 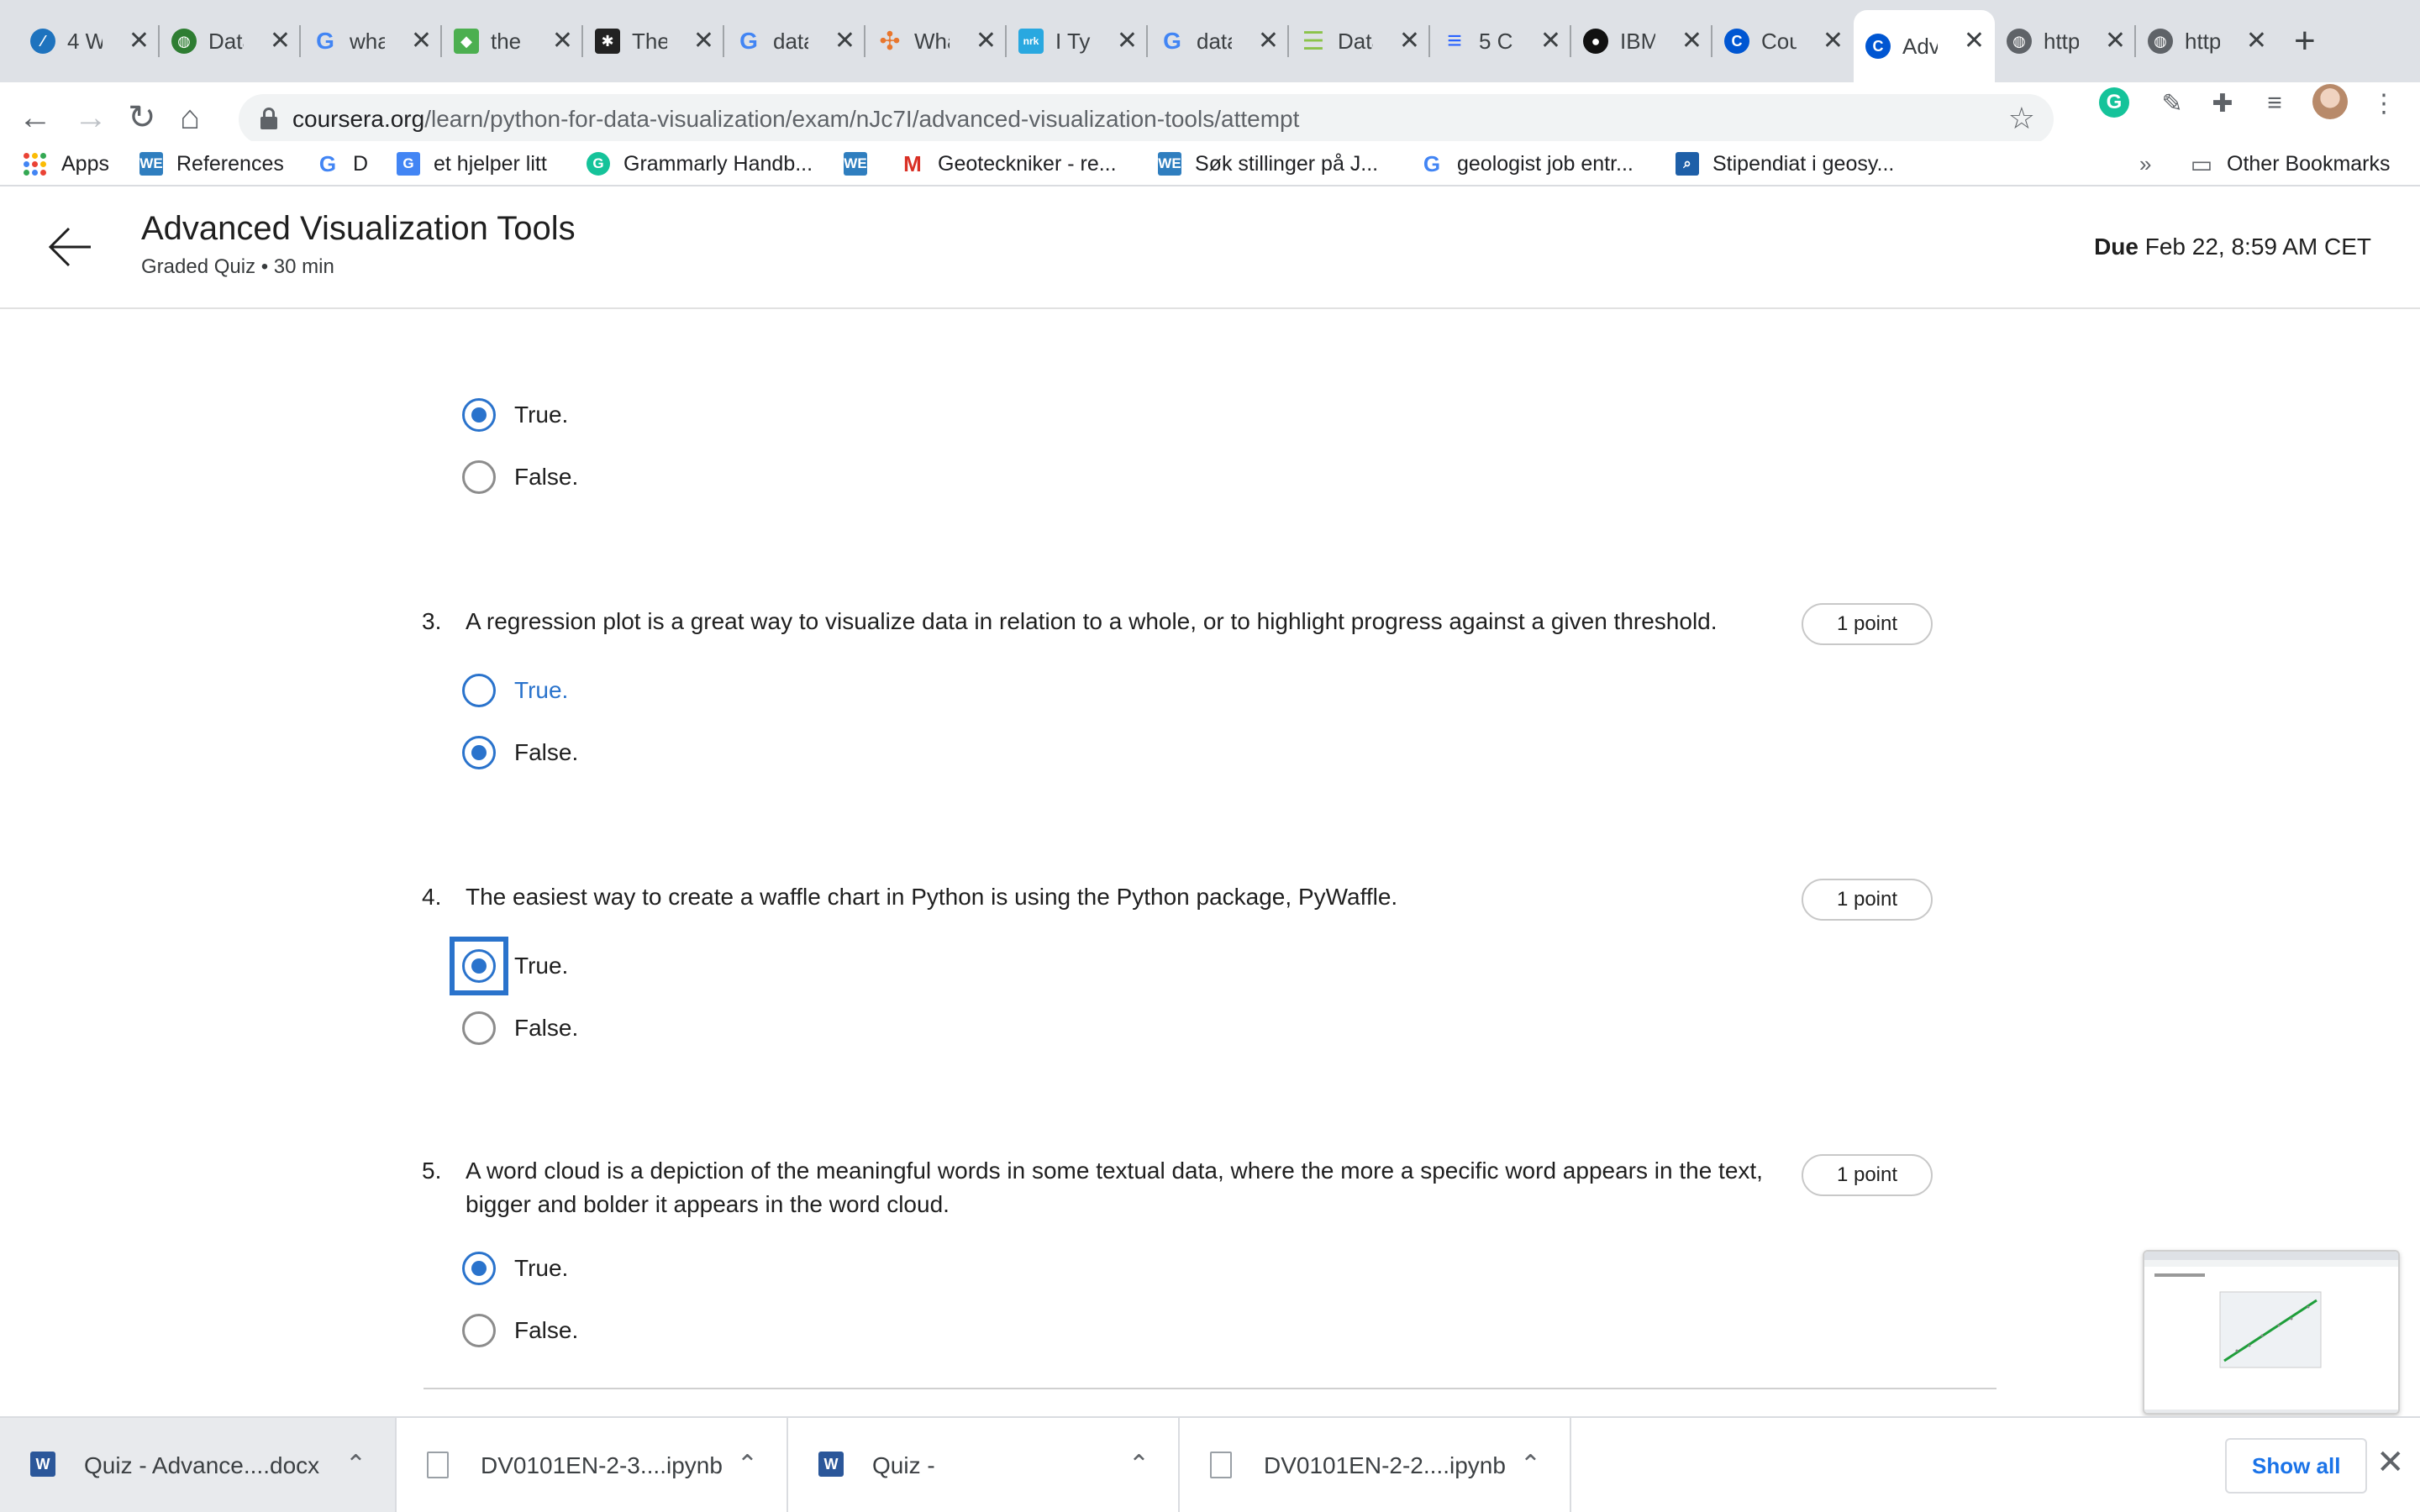 I want to click on browser-tab: ◆ the ✕, so click(x=512, y=41).